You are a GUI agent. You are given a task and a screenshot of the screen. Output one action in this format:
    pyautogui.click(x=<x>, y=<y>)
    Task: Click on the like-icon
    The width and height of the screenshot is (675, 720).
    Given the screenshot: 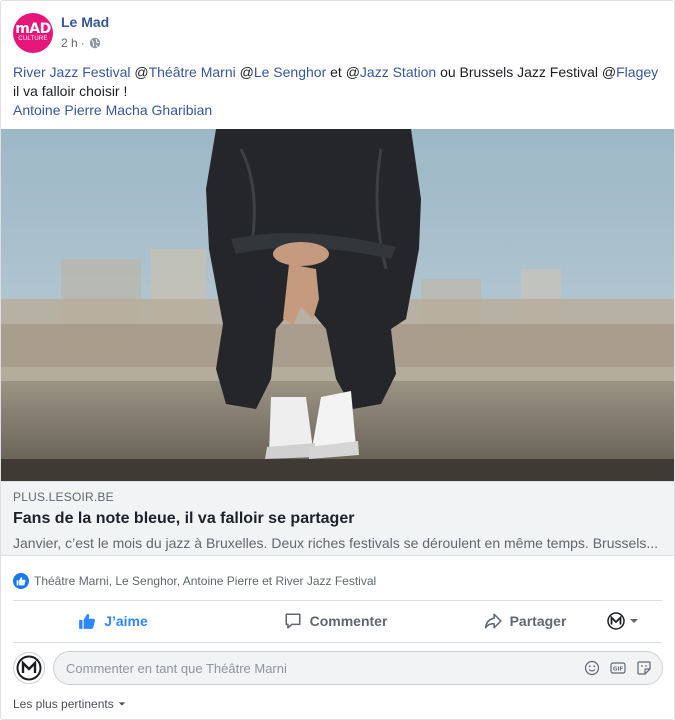 What is the action you would take?
    pyautogui.click(x=87, y=621)
    